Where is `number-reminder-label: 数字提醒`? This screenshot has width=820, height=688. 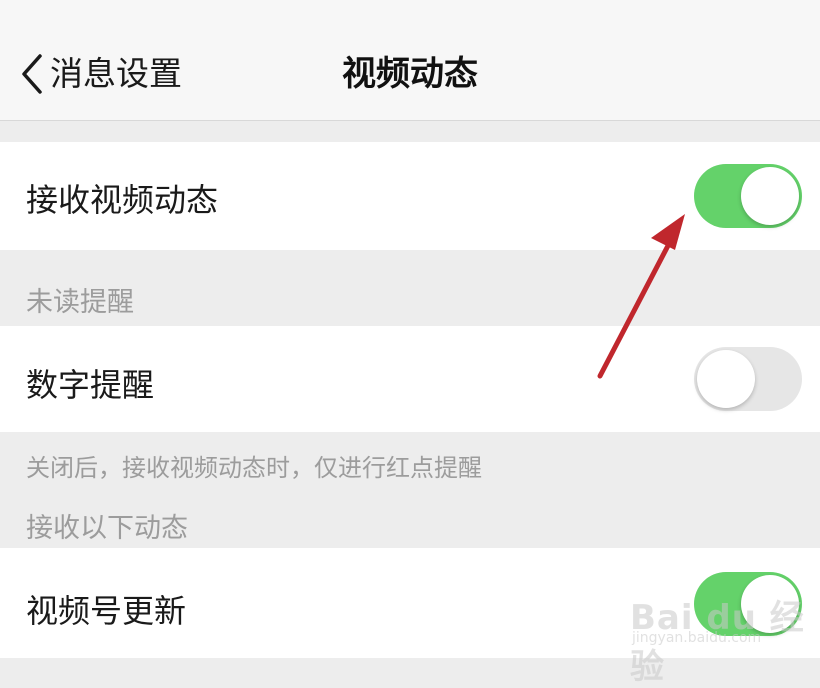 number-reminder-label: 数字提醒 is located at coordinates (90, 385).